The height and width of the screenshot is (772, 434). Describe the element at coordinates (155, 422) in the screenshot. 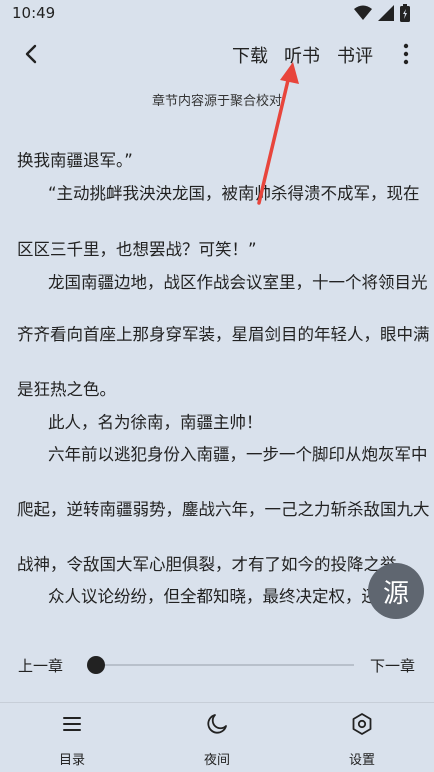

I see `content-line: 此人，名为徐南，南疆主帅！` at that location.